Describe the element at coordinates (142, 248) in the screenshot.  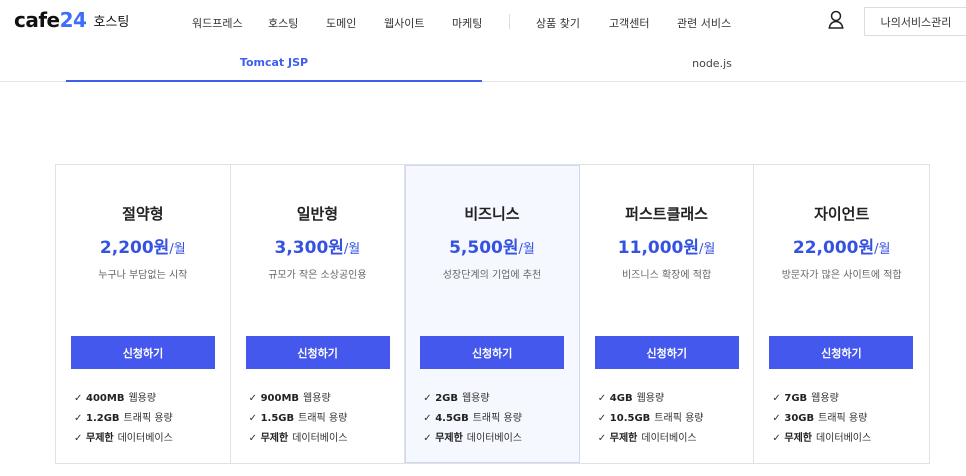
I see `plan-price: 2,200원/월` at that location.